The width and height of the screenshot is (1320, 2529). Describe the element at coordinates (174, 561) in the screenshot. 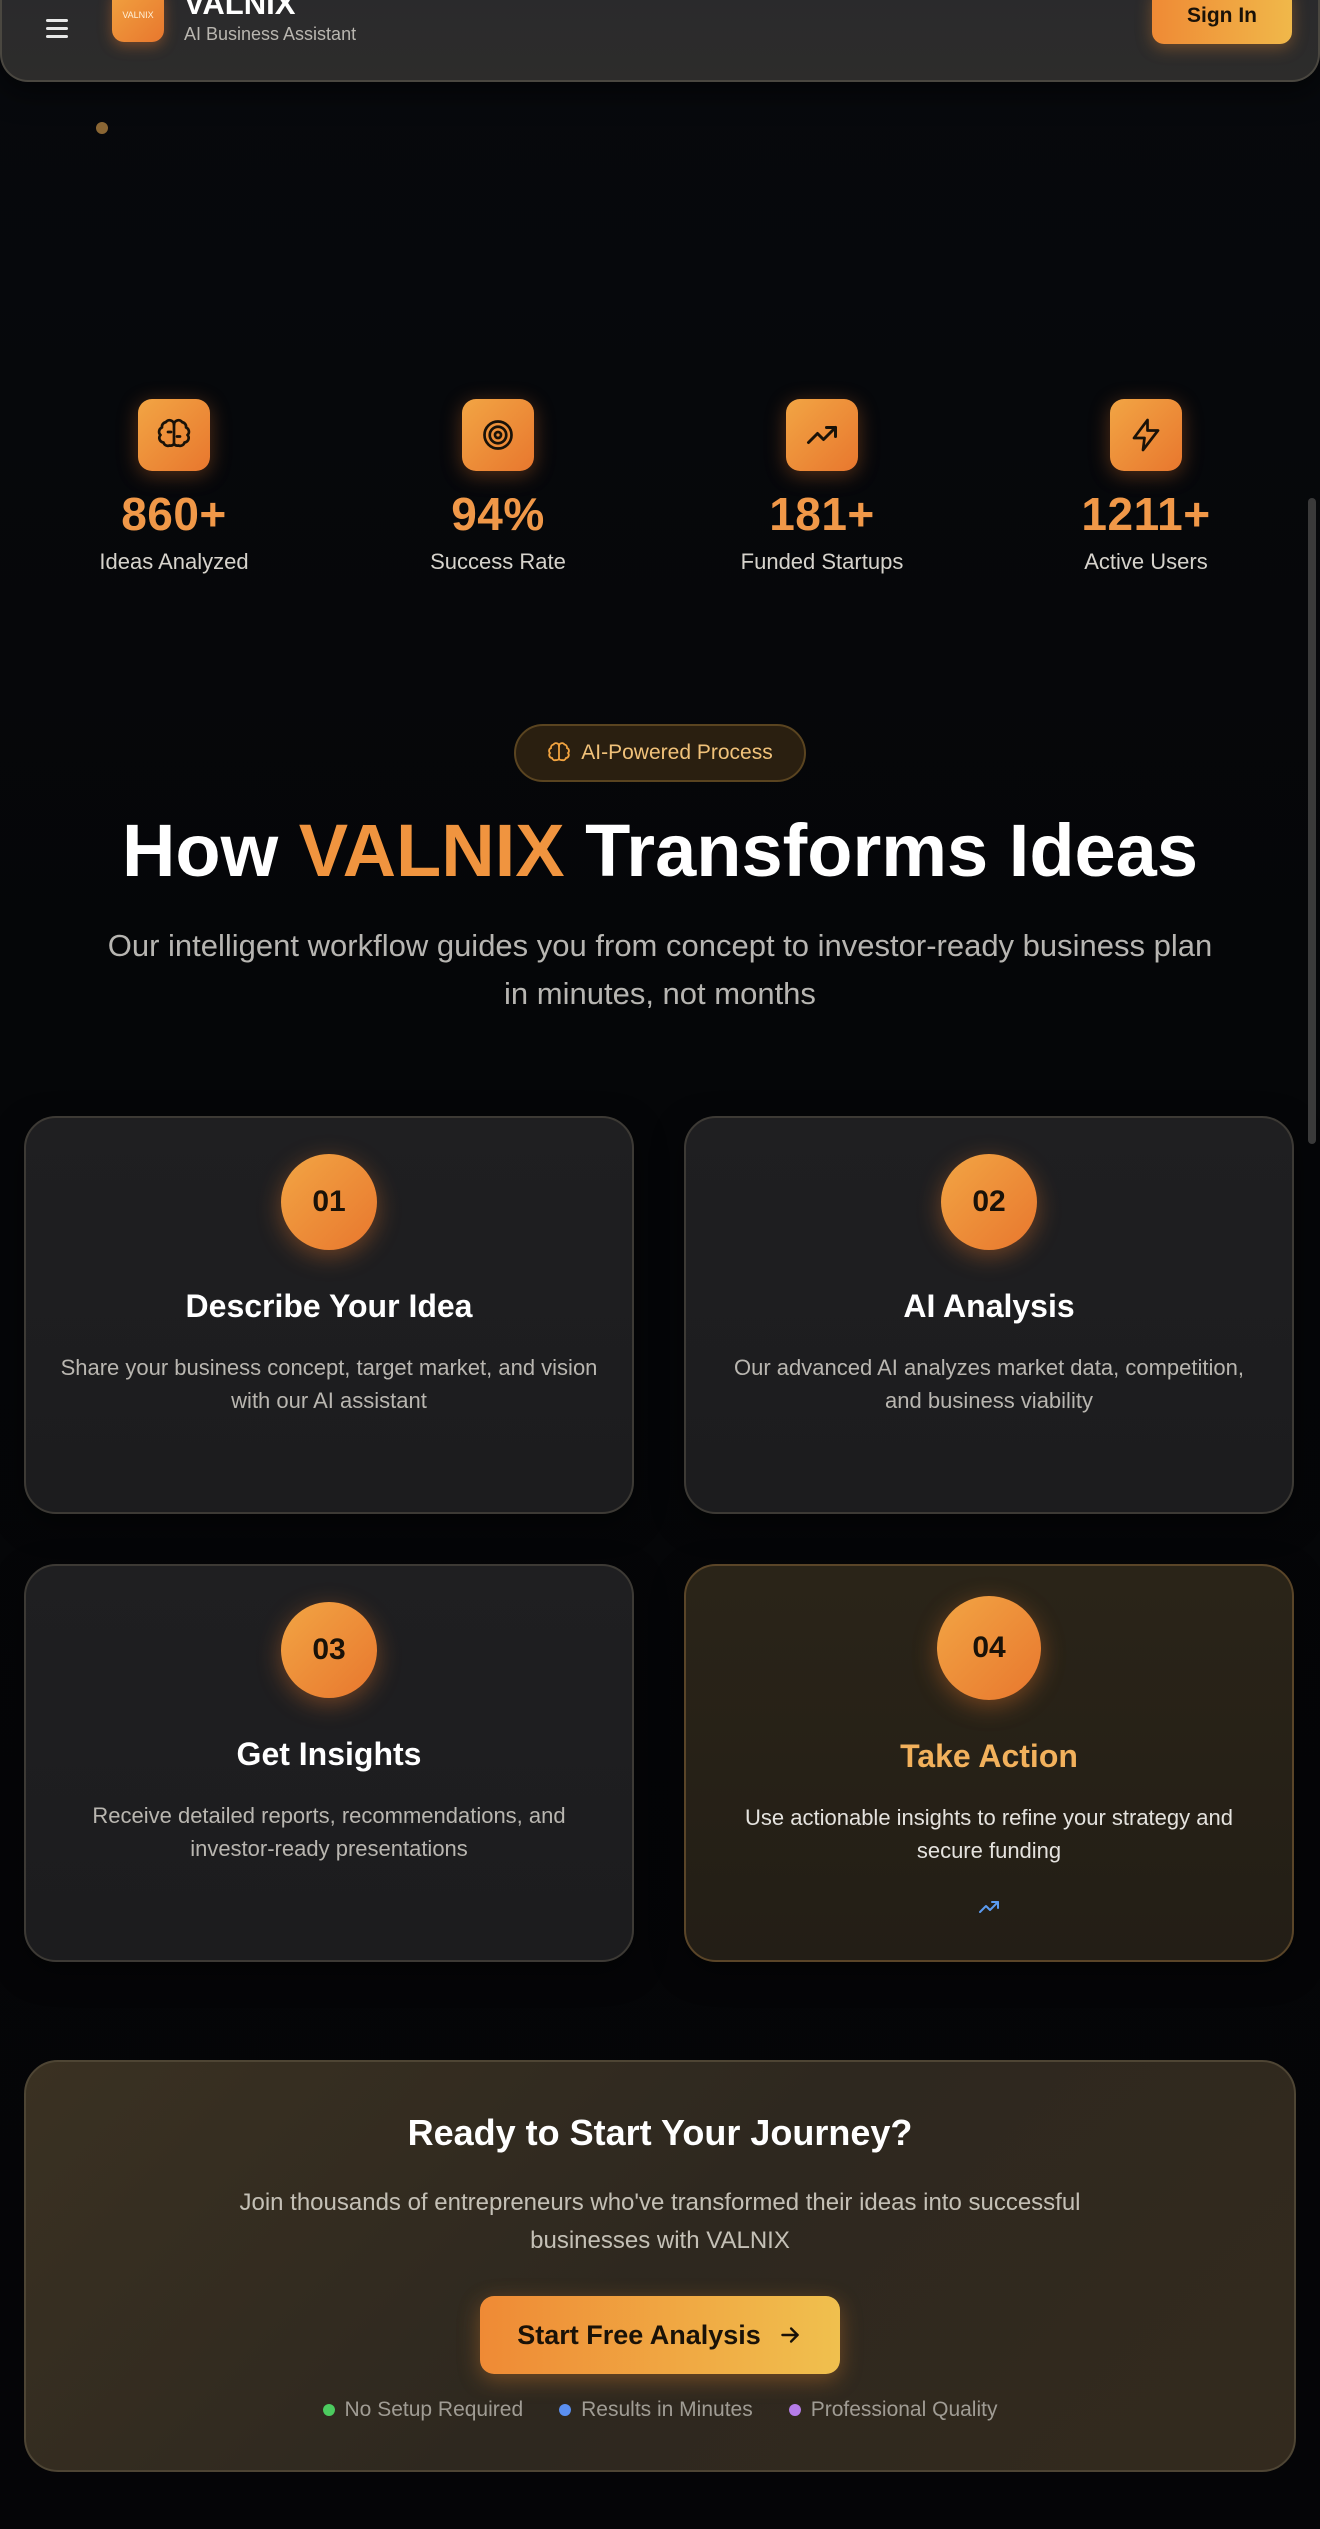

I see `stat-label: Ideas Analyzed` at that location.